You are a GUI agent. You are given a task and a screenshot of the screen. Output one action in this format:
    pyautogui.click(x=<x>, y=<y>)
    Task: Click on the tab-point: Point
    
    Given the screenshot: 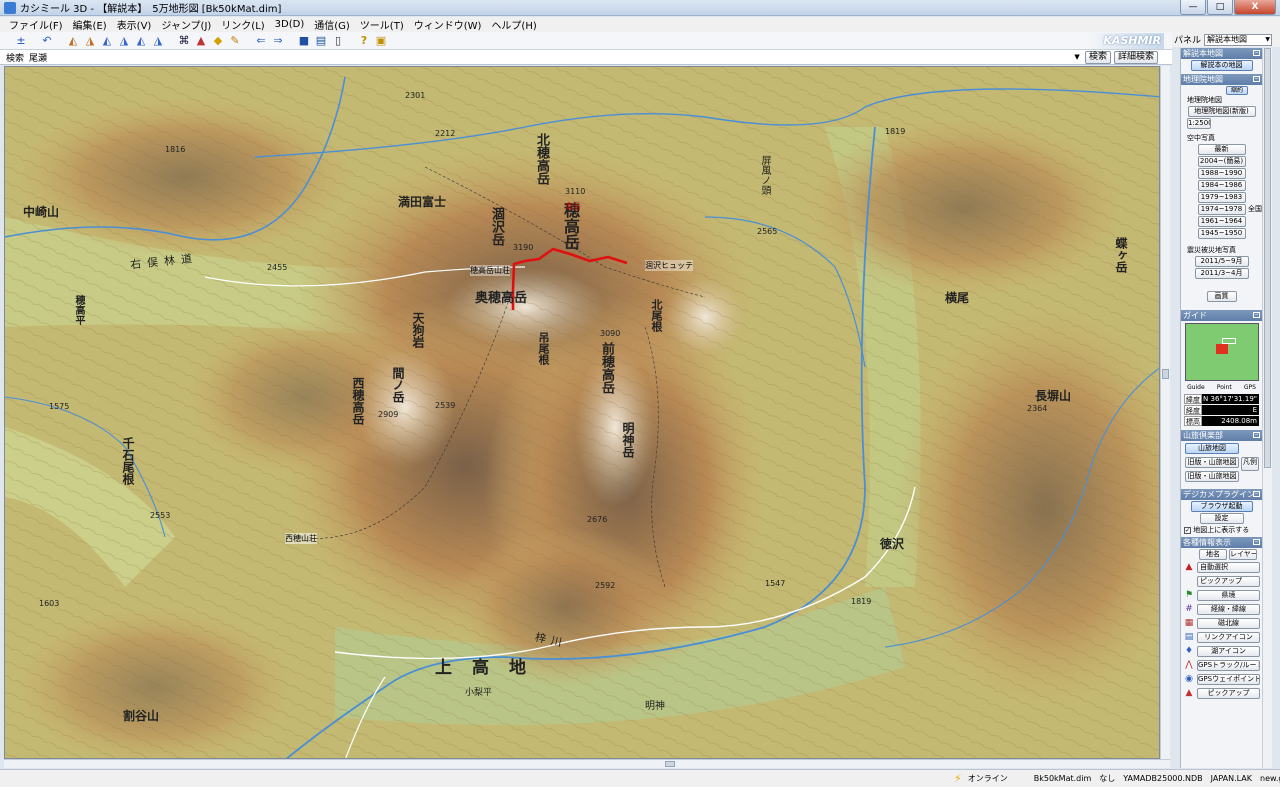 What is the action you would take?
    pyautogui.click(x=1224, y=388)
    